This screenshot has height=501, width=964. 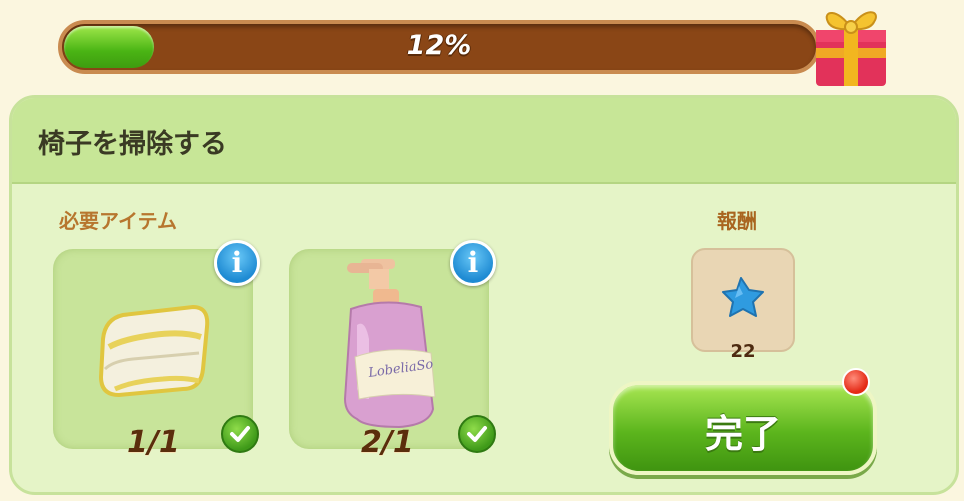 What do you see at coordinates (477, 434) in the screenshot?
I see `soap-check-icon` at bounding box center [477, 434].